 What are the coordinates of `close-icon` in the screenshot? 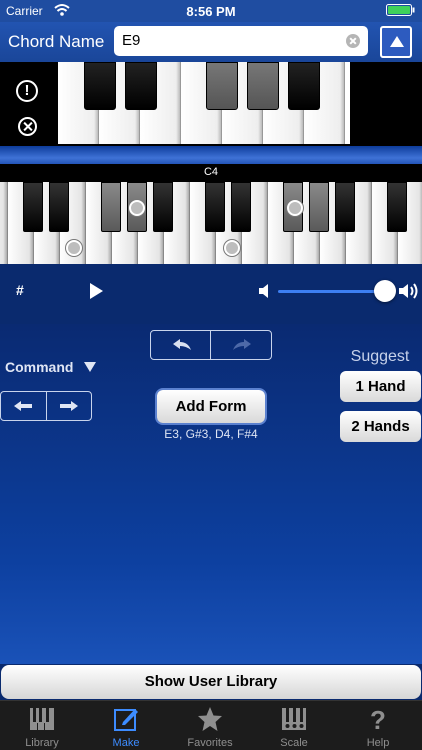 It's located at (27, 126).